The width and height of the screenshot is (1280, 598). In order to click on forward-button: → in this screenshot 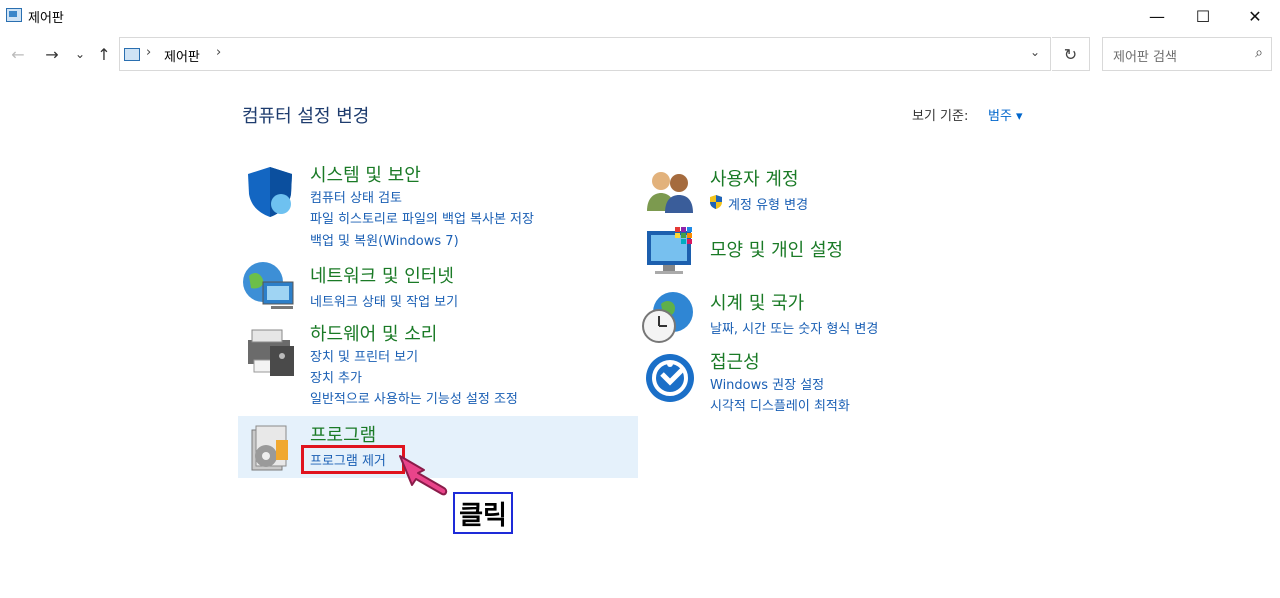, I will do `click(52, 54)`.